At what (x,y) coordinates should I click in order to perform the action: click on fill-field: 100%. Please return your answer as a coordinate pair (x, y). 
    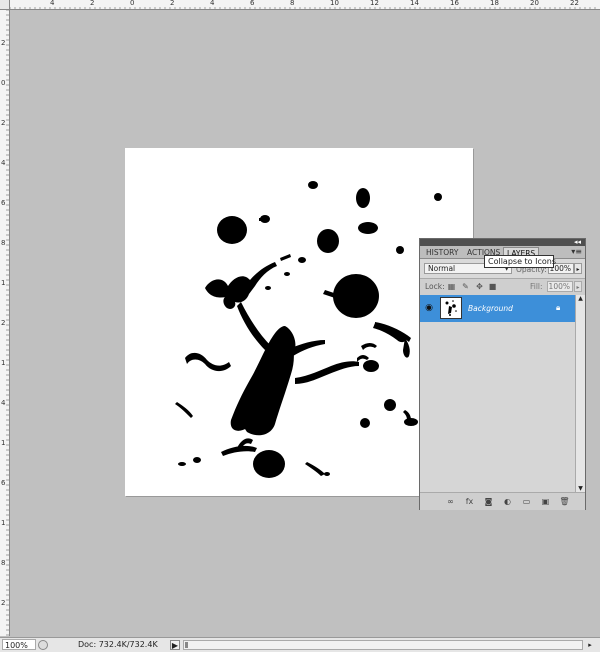
    Looking at the image, I should click on (560, 286).